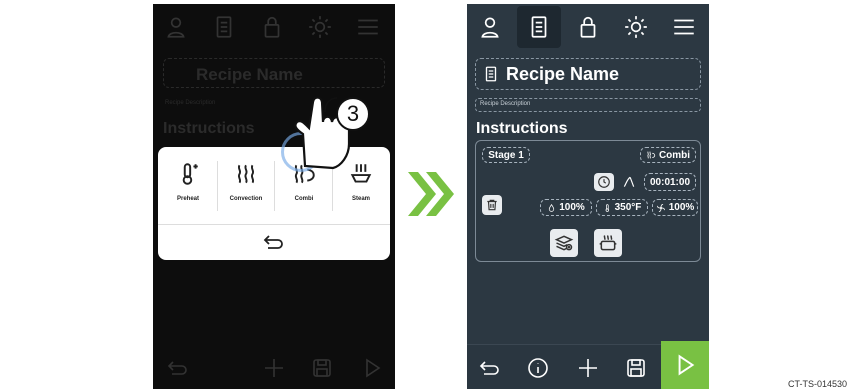  Describe the element at coordinates (651, 155) in the screenshot. I see `combi-icon` at that location.